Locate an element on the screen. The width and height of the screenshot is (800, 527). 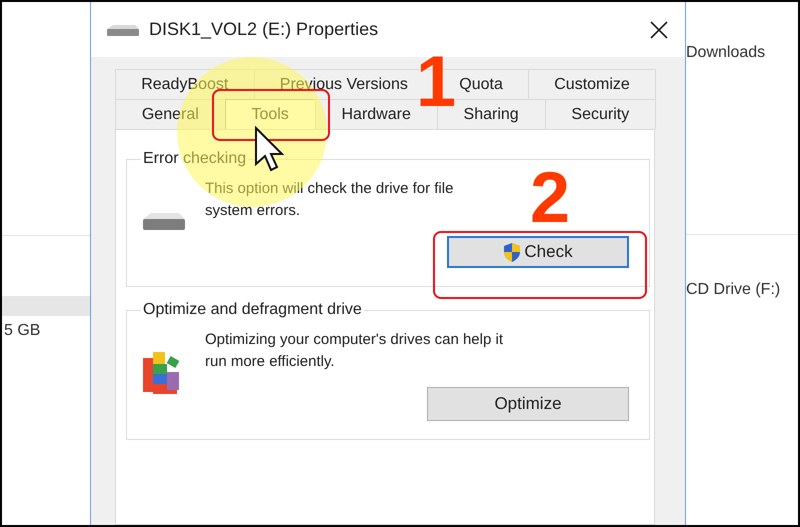
close-icon is located at coordinates (659, 30).